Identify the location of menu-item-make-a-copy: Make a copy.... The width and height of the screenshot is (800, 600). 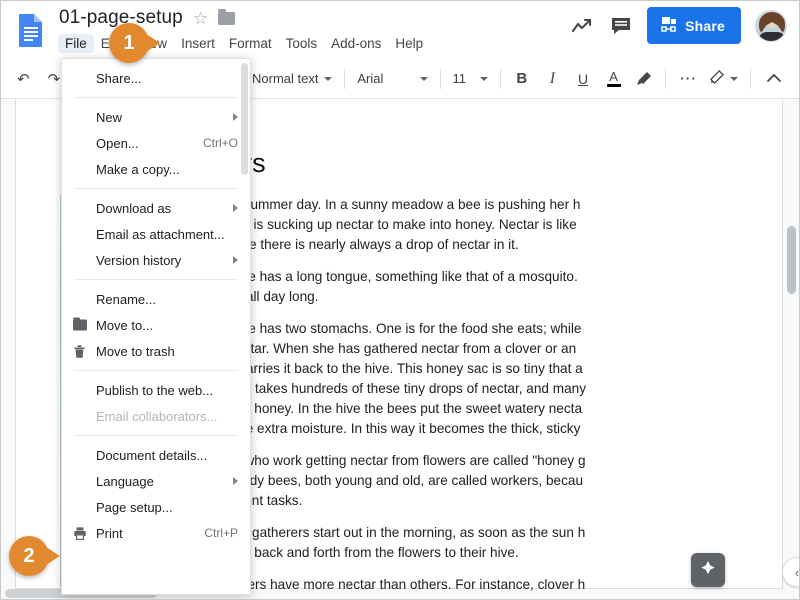
(156, 169).